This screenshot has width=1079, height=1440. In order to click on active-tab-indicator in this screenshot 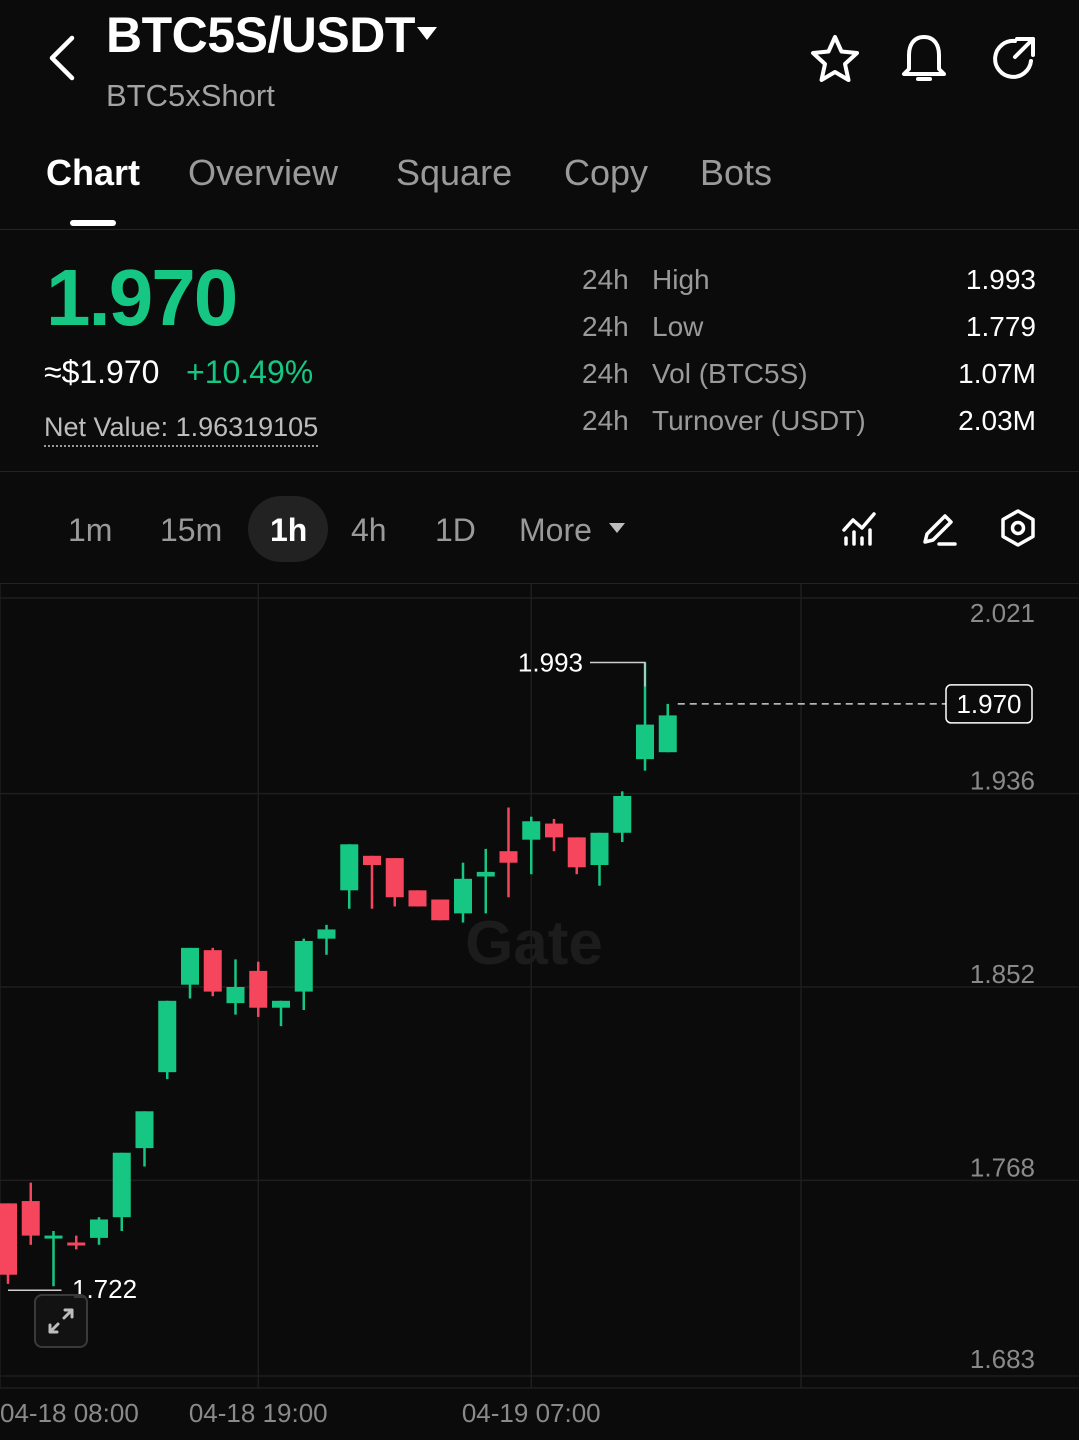, I will do `click(93, 223)`.